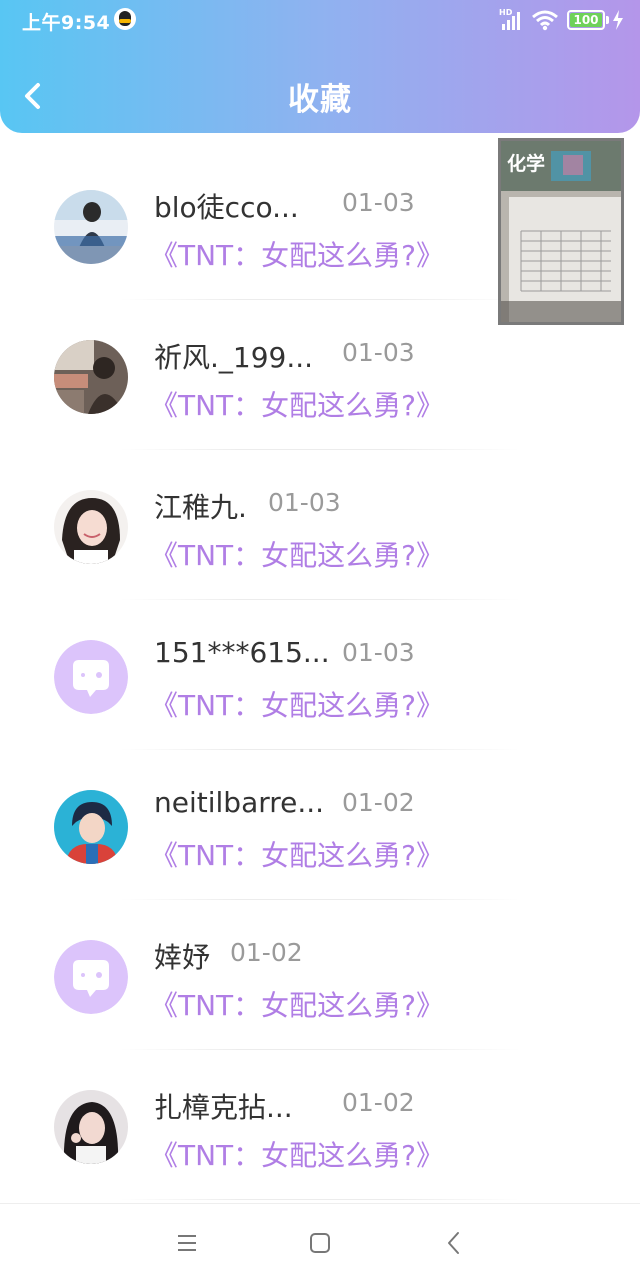  What do you see at coordinates (454, 1243) in the screenshot?
I see `back-triangle-icon` at bounding box center [454, 1243].